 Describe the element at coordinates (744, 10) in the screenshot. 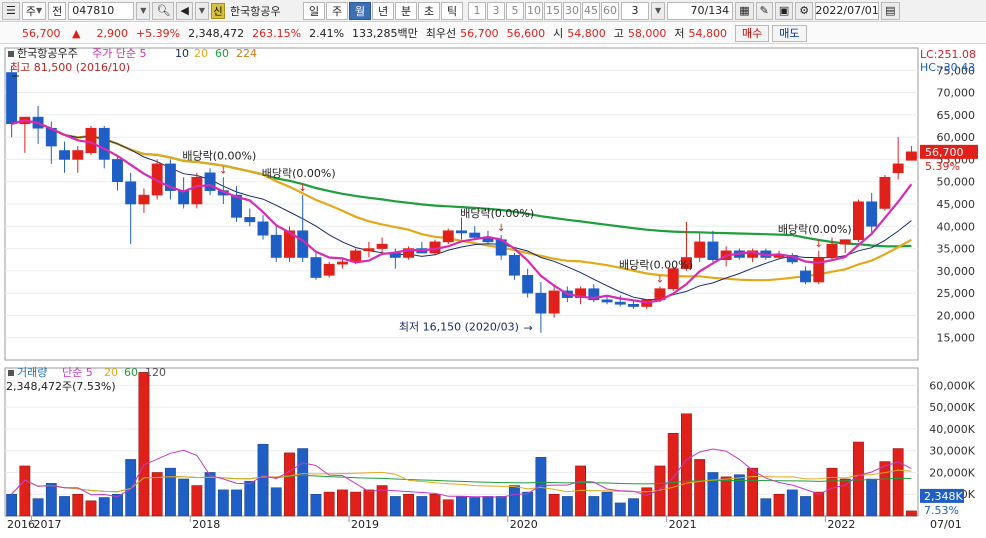

I see `grid-icon: ▦` at that location.